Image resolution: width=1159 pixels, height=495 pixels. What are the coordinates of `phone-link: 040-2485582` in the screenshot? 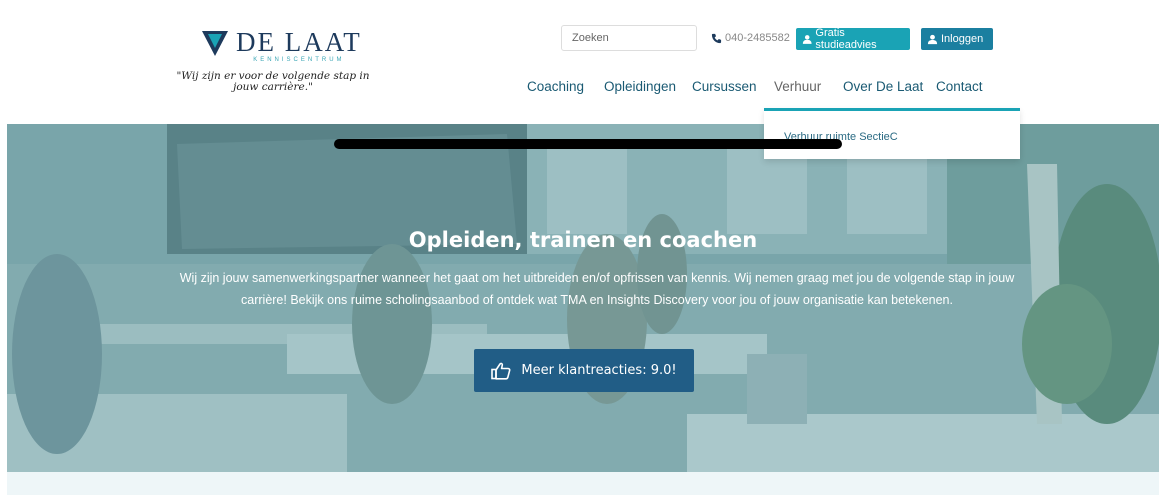 It's located at (750, 38).